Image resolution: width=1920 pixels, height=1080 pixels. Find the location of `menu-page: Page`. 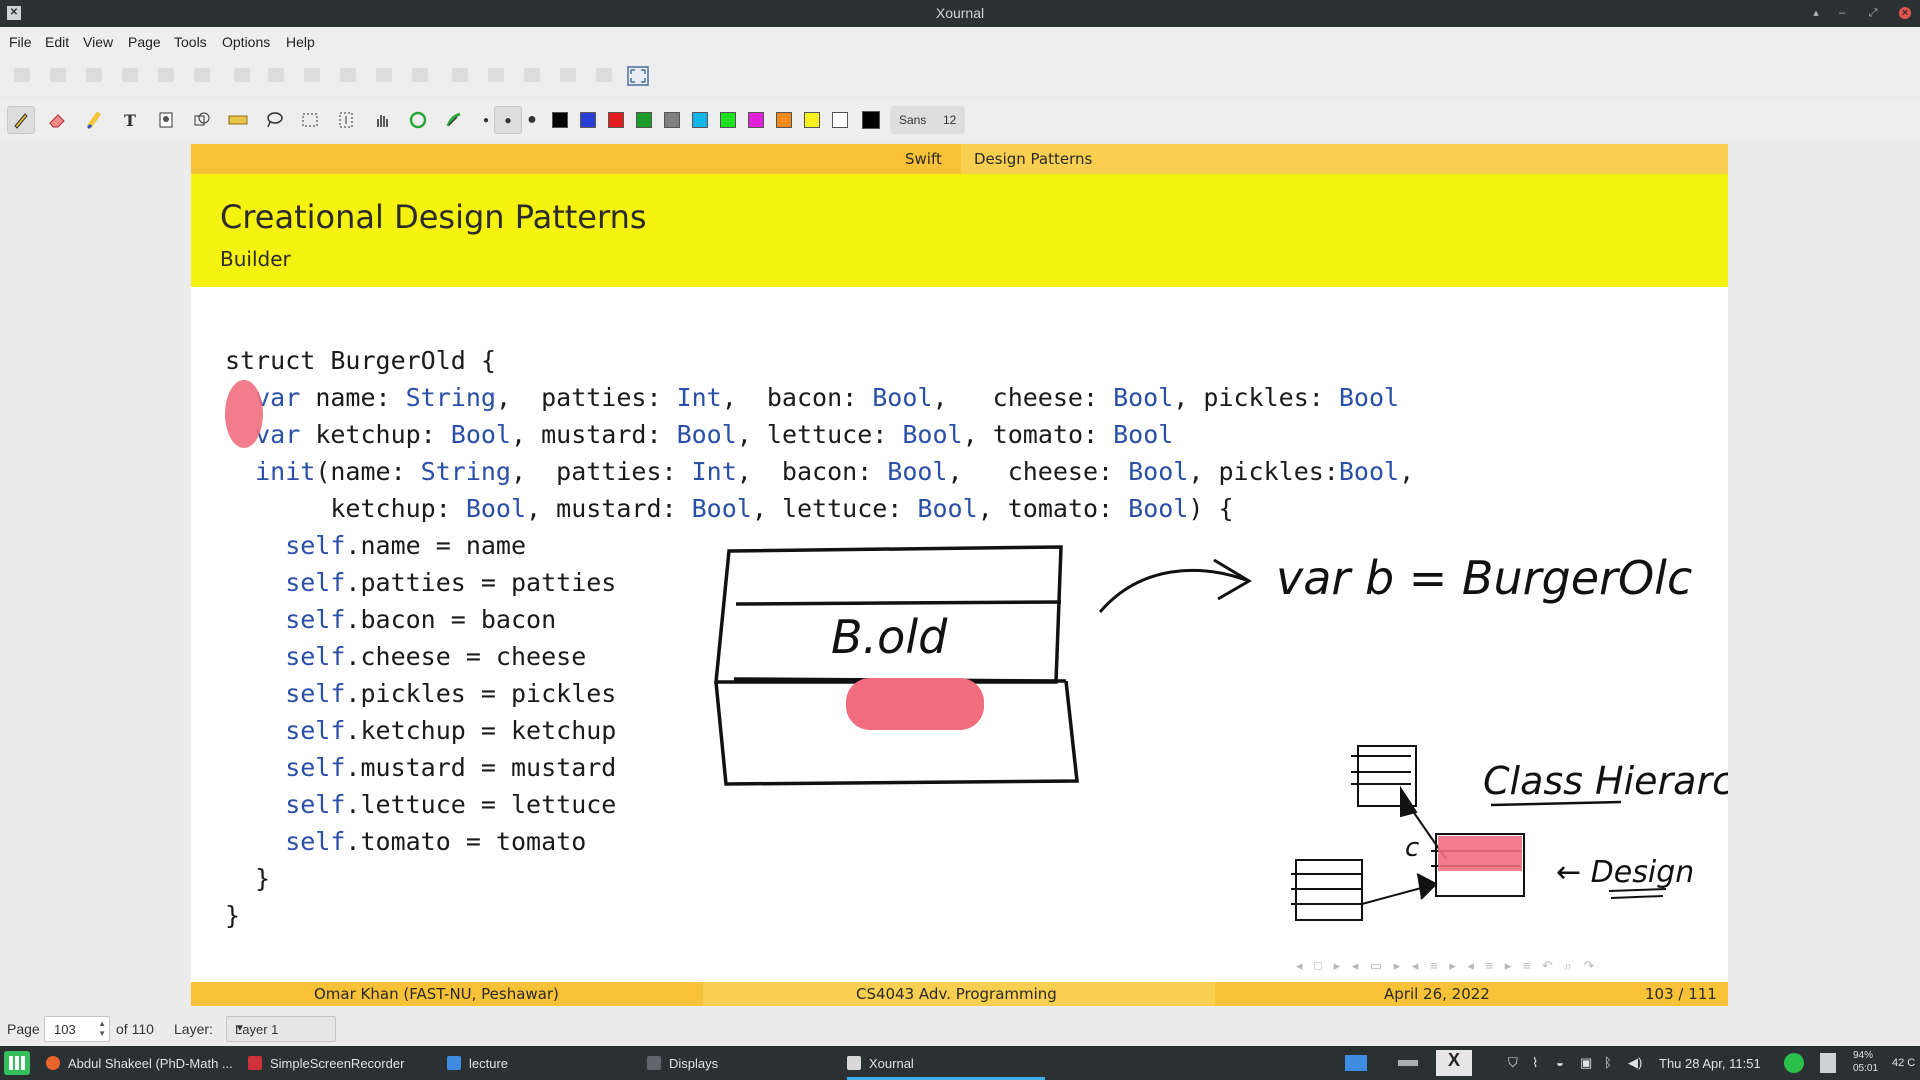

menu-page: Page is located at coordinates (144, 42).